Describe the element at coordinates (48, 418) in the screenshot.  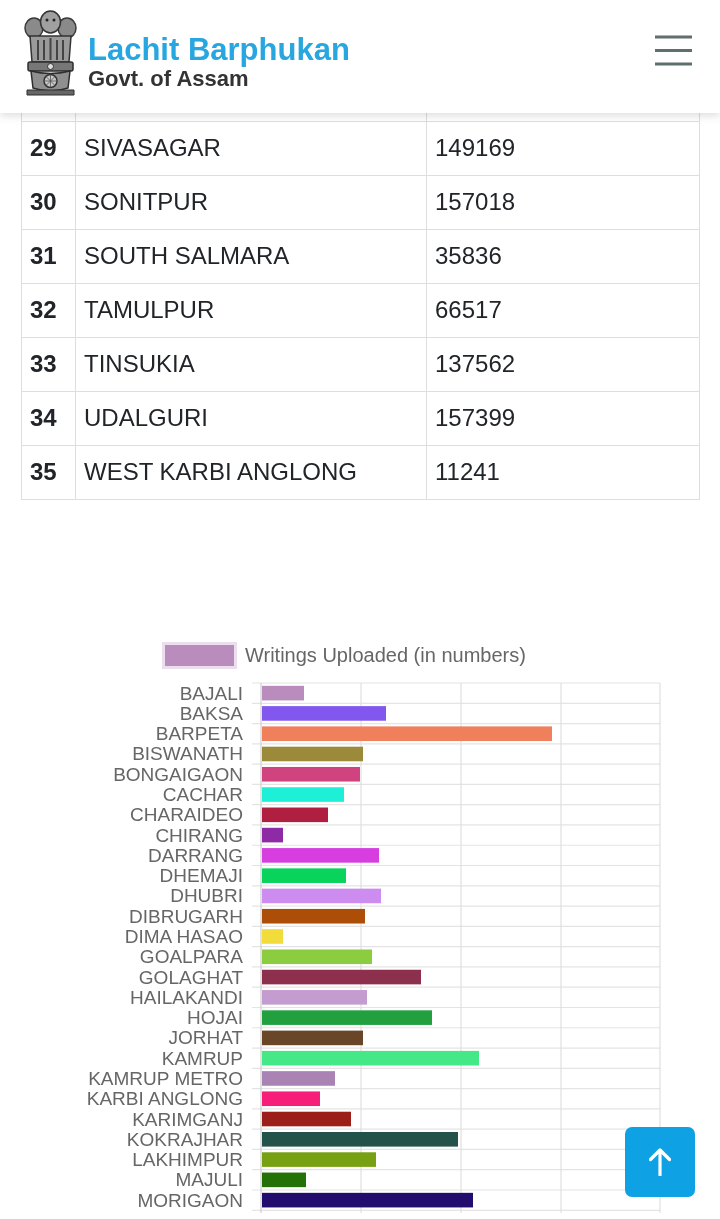
I see `table-cell: 34` at that location.